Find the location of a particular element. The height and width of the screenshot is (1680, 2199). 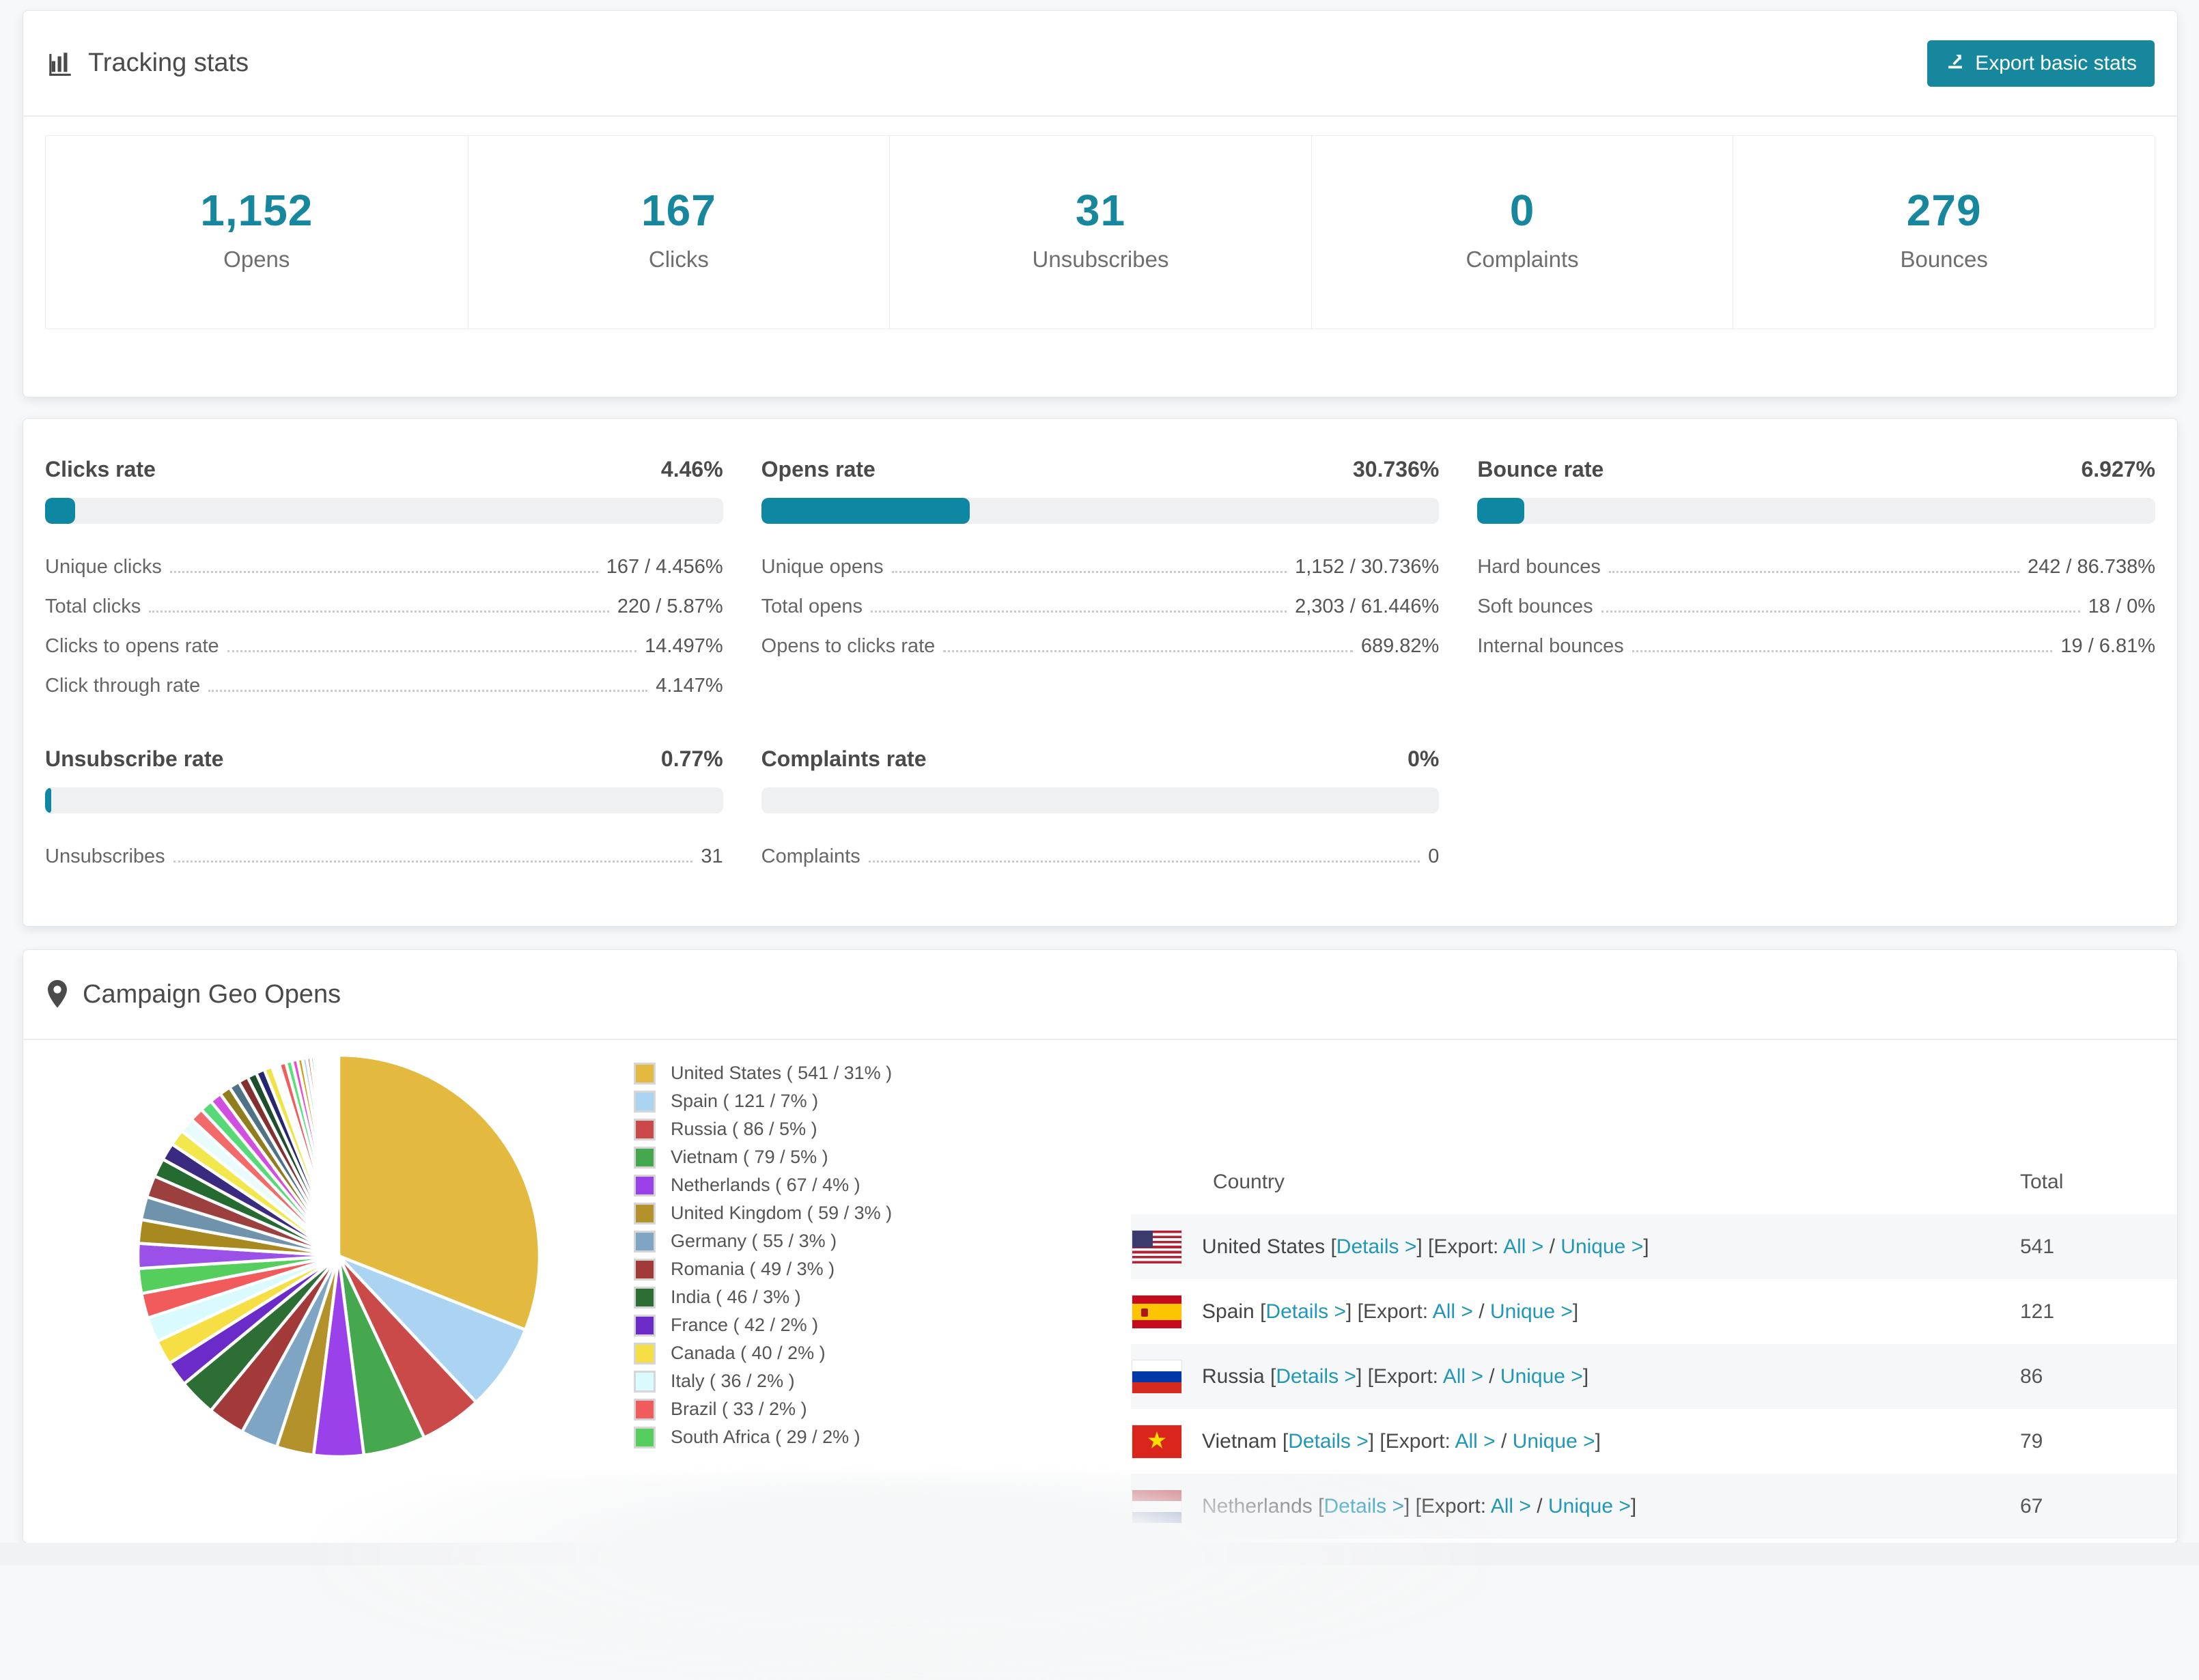

legend-item: France ( 42 / 2% ) is located at coordinates (825, 1325).